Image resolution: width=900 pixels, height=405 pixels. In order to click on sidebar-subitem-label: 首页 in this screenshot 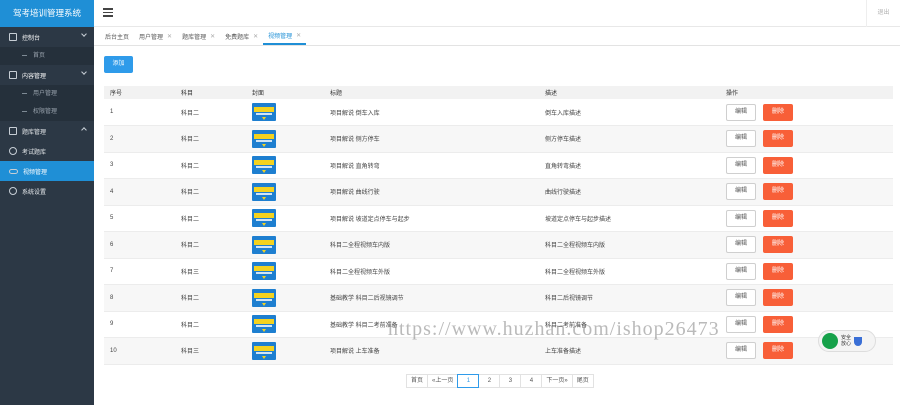, I will do `click(39, 56)`.